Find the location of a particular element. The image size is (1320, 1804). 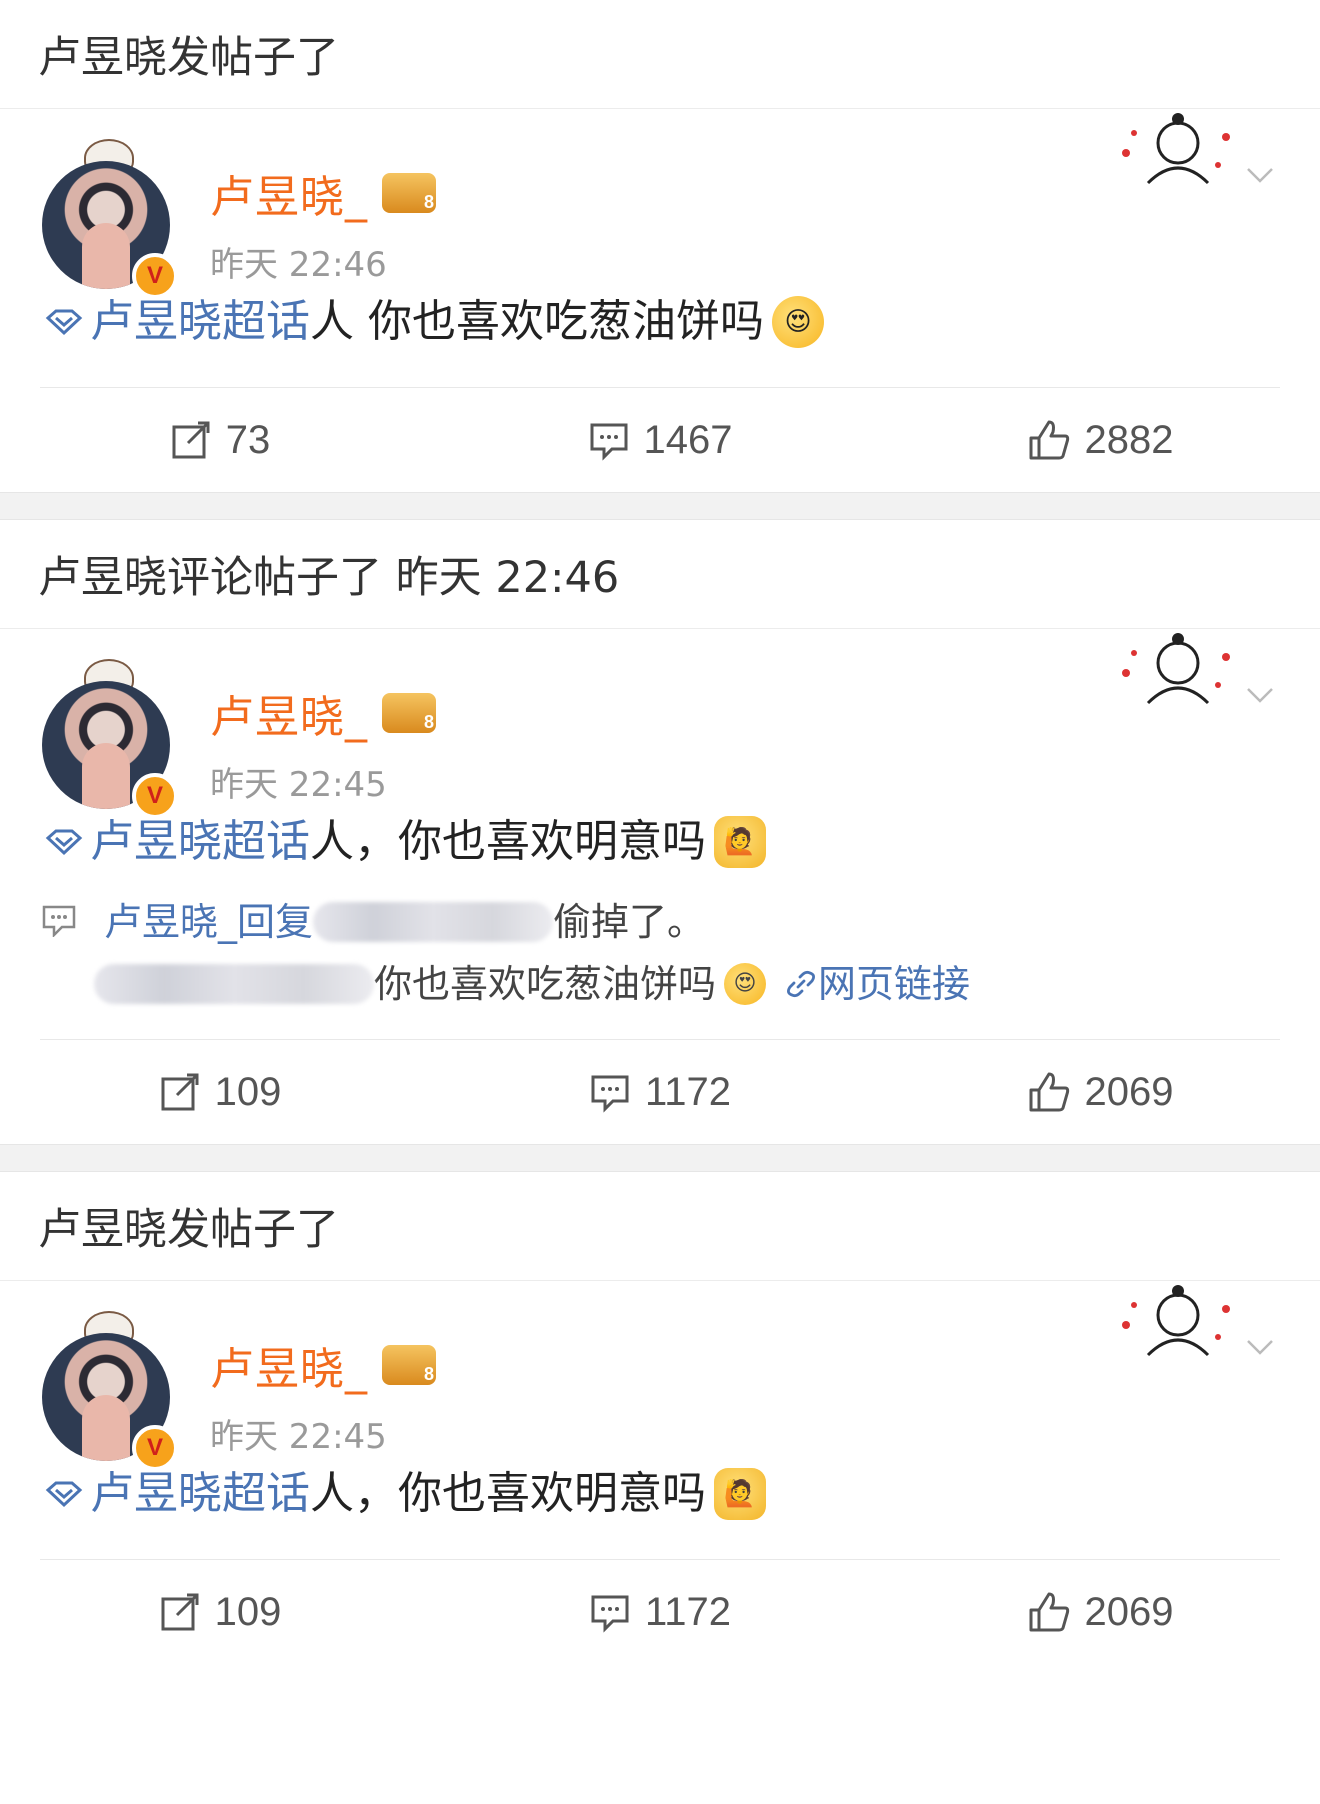

web-link-label: 网页链接 is located at coordinates (894, 984).